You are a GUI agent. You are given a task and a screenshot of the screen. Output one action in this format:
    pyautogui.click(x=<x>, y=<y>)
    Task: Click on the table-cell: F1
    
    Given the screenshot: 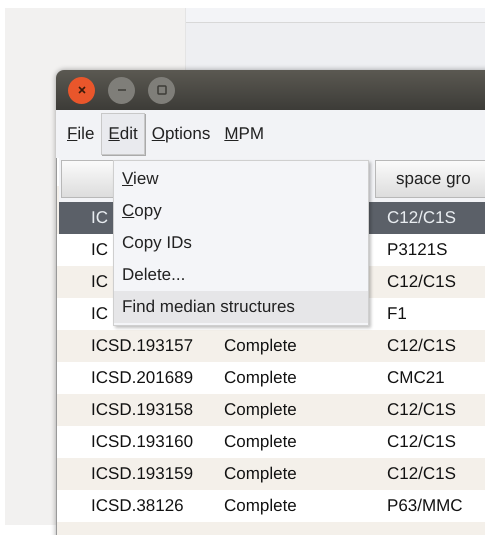 What is the action you would take?
    pyautogui.click(x=397, y=314)
    